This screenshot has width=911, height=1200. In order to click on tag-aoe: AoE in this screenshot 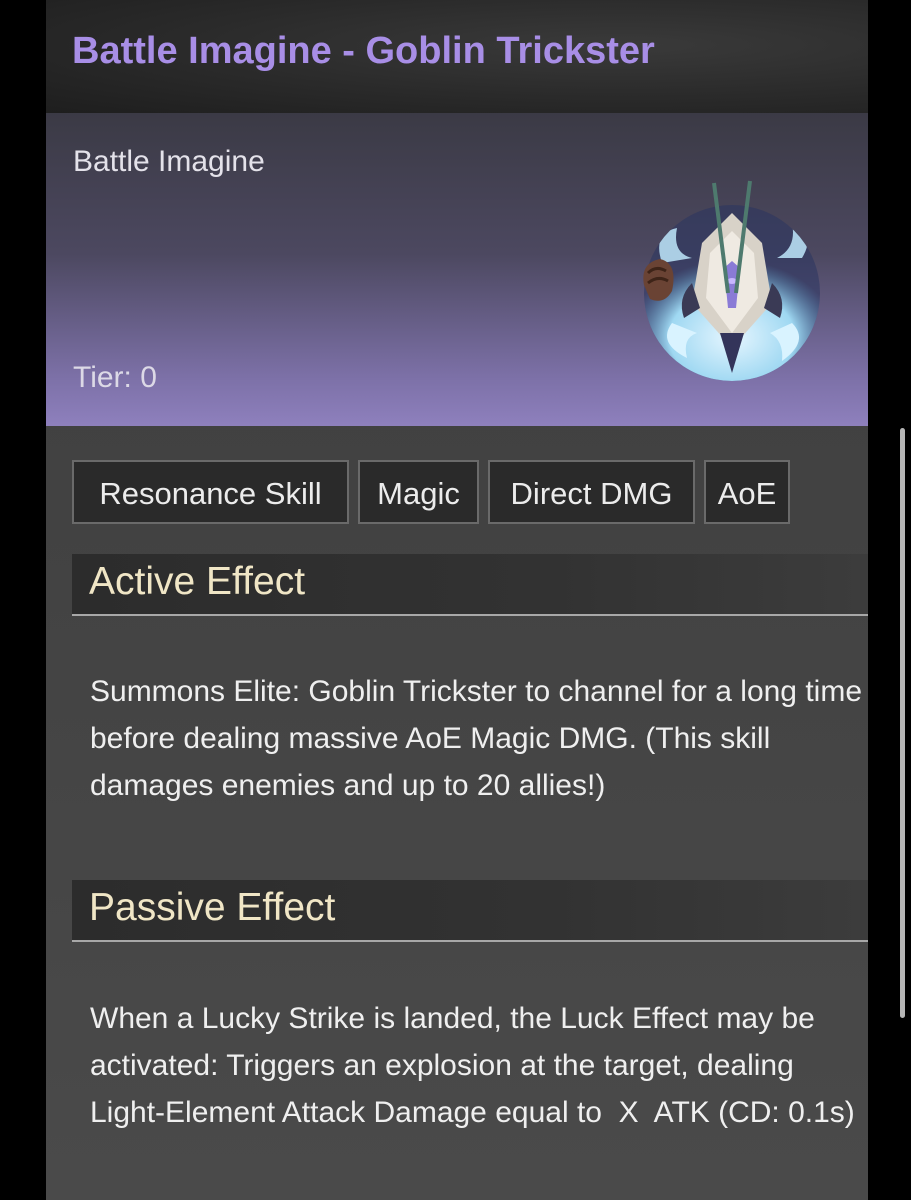, I will do `click(747, 492)`.